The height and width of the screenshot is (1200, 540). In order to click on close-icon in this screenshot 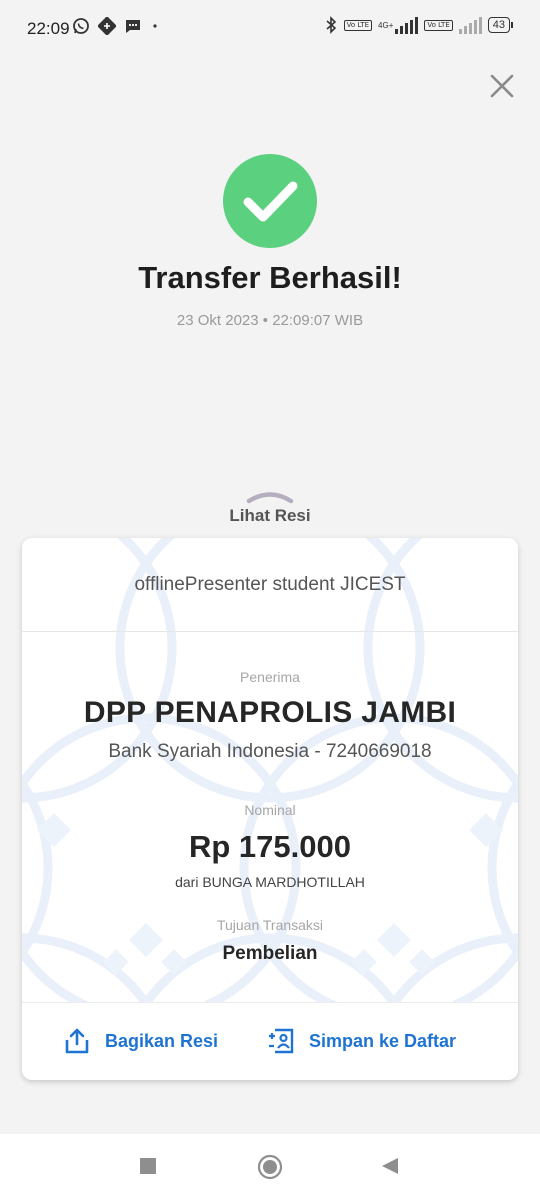, I will do `click(502, 86)`.